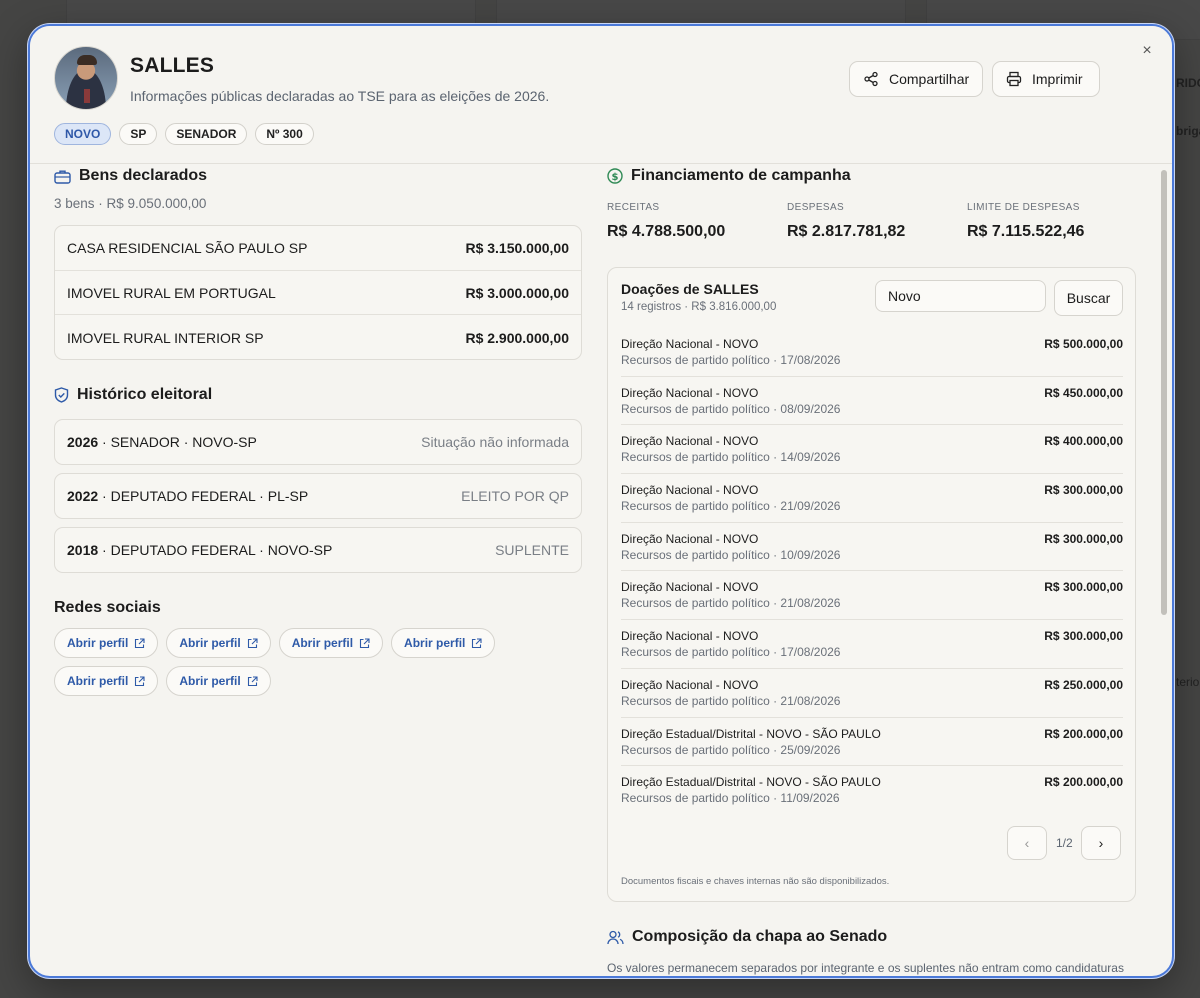  What do you see at coordinates (1188, 682) in the screenshot?
I see `background-text: terior` at bounding box center [1188, 682].